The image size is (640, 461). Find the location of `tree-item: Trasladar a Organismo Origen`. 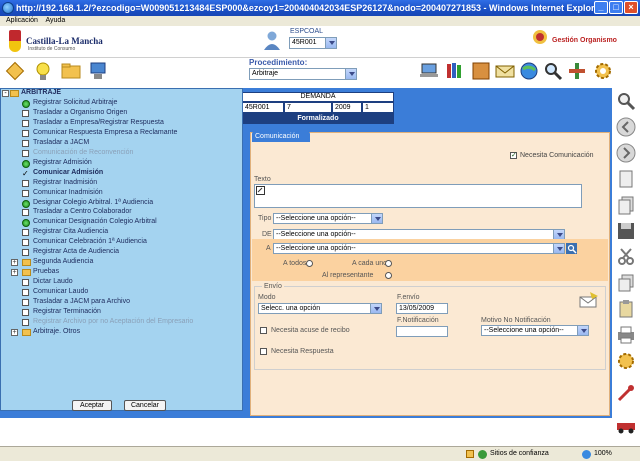

tree-item: Trasladar a Organismo Origen is located at coordinates (80, 112).